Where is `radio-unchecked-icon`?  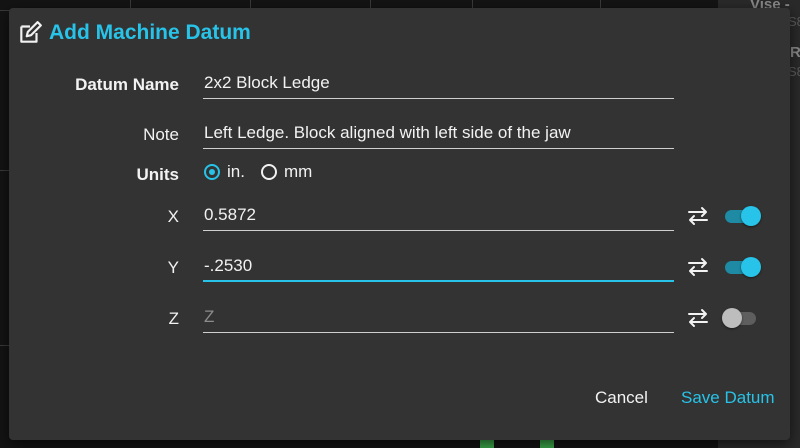 radio-unchecked-icon is located at coordinates (268, 172).